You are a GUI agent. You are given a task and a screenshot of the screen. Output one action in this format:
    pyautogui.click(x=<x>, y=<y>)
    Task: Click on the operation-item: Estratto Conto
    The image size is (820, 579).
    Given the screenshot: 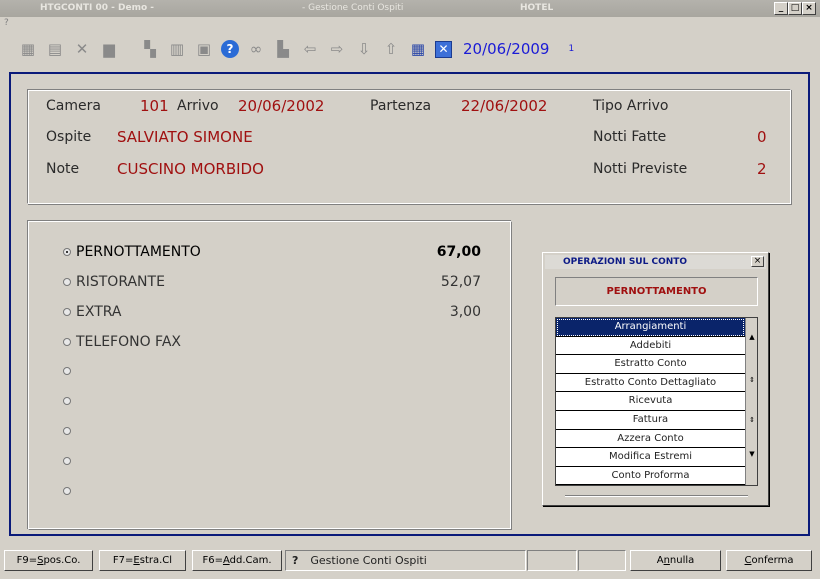 What is the action you would take?
    pyautogui.click(x=650, y=364)
    